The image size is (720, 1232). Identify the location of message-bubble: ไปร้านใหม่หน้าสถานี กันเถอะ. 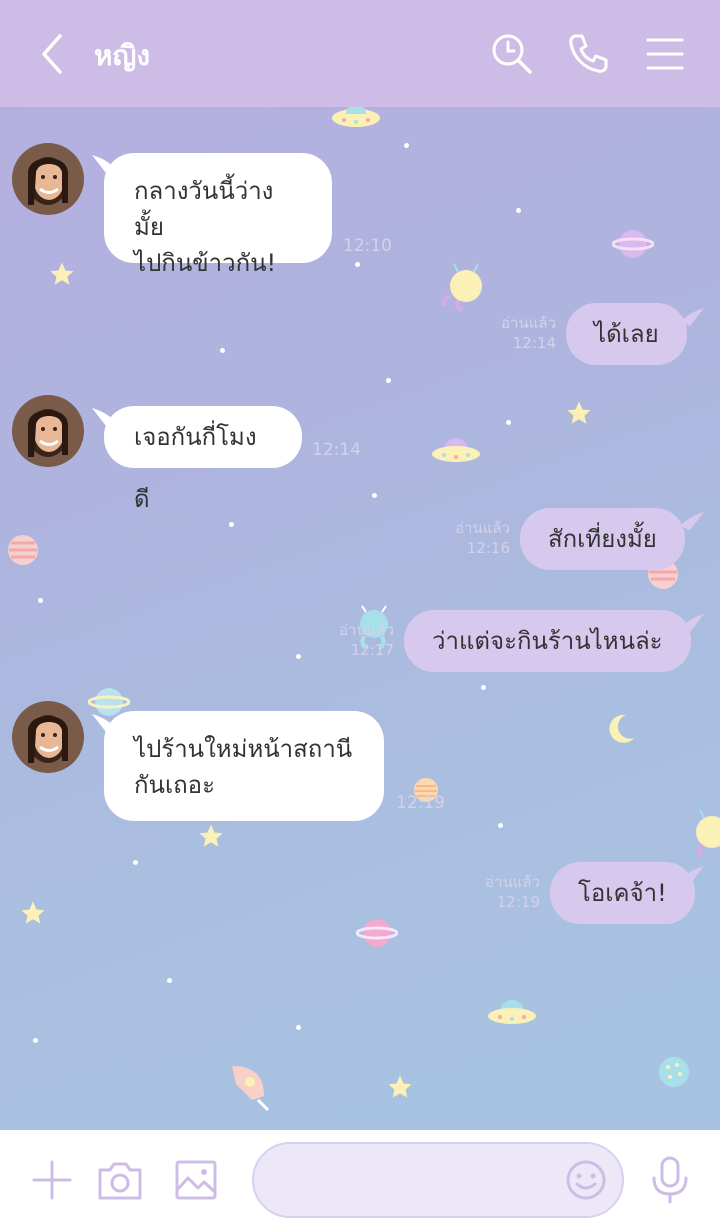
(244, 766).